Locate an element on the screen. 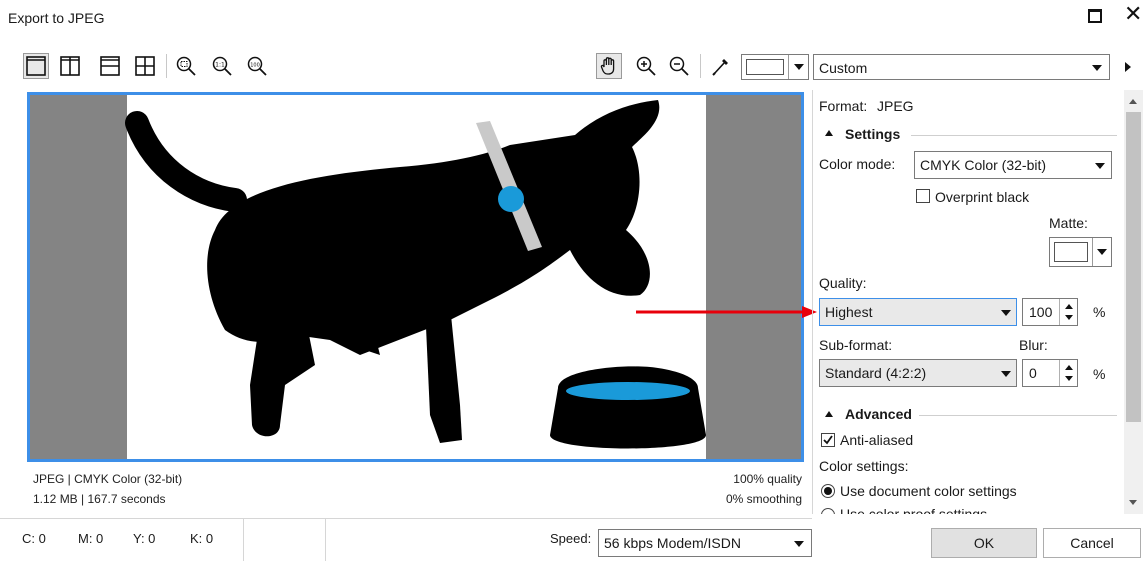 Image resolution: width=1143 pixels, height=561 pixels. color-mode-value: CMYK Color (32-bit) is located at coordinates (983, 165).